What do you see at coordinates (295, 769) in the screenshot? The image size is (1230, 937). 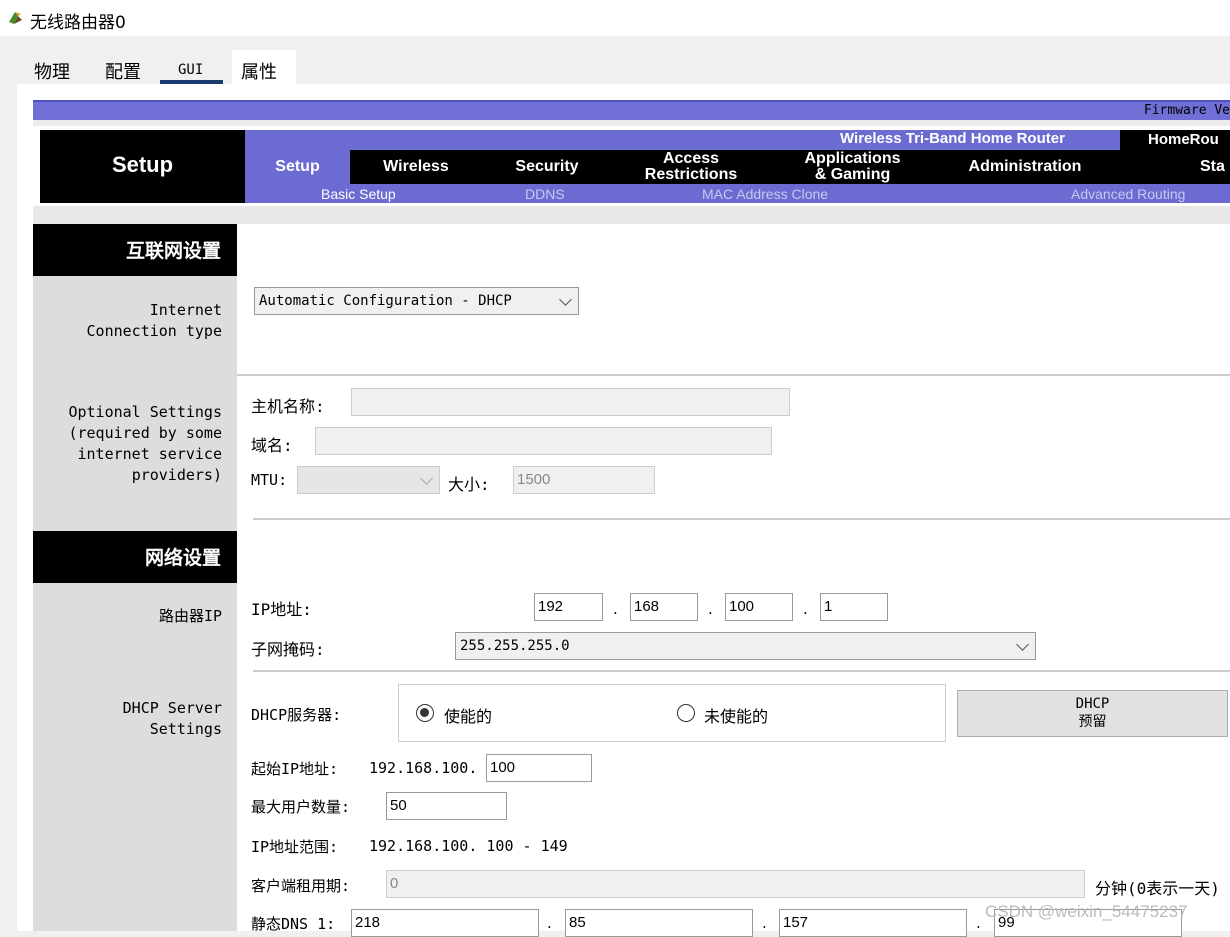 I see `start-ip-label: 起始IP地址:` at bounding box center [295, 769].